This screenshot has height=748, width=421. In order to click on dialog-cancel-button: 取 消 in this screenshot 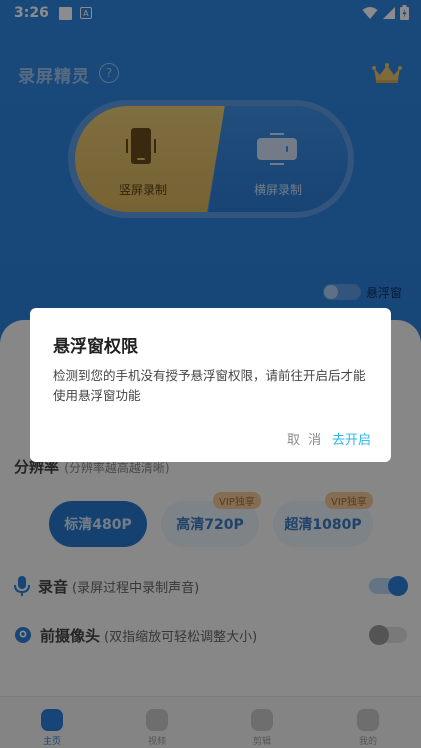, I will do `click(305, 438)`.